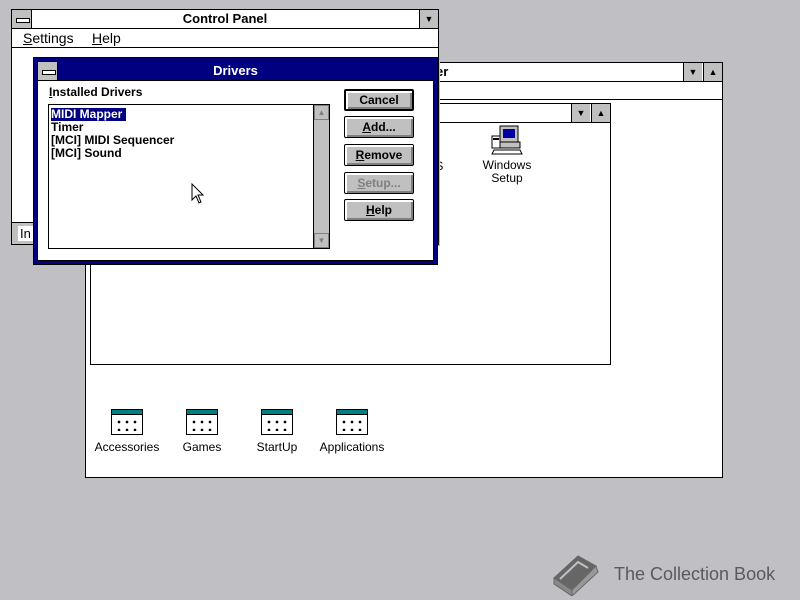  What do you see at coordinates (695, 574) in the screenshot?
I see `watermark-text: The Collection Book` at bounding box center [695, 574].